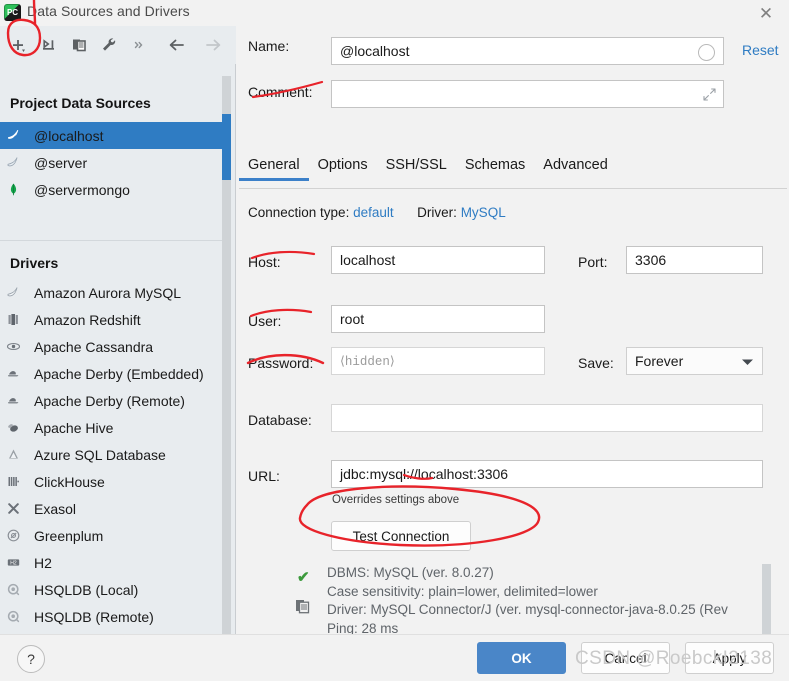 The width and height of the screenshot is (789, 681). What do you see at coordinates (74, 427) in the screenshot?
I see `driver-item-label: Apache Hive` at bounding box center [74, 427].